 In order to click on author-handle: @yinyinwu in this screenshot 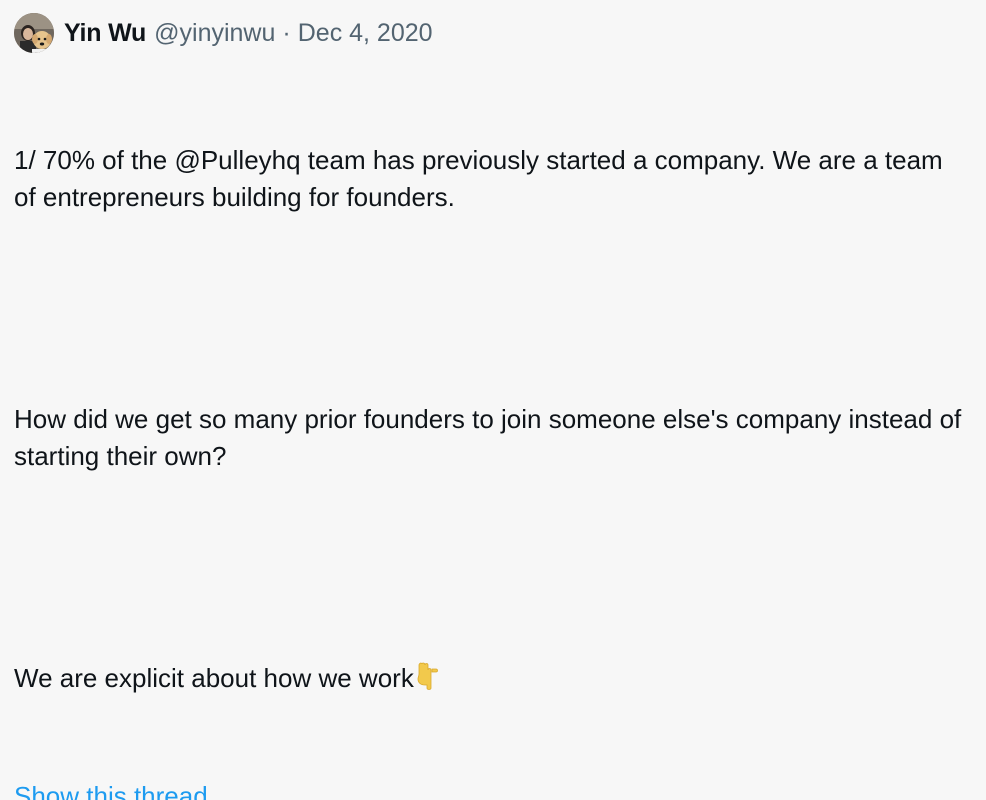, I will do `click(214, 33)`.